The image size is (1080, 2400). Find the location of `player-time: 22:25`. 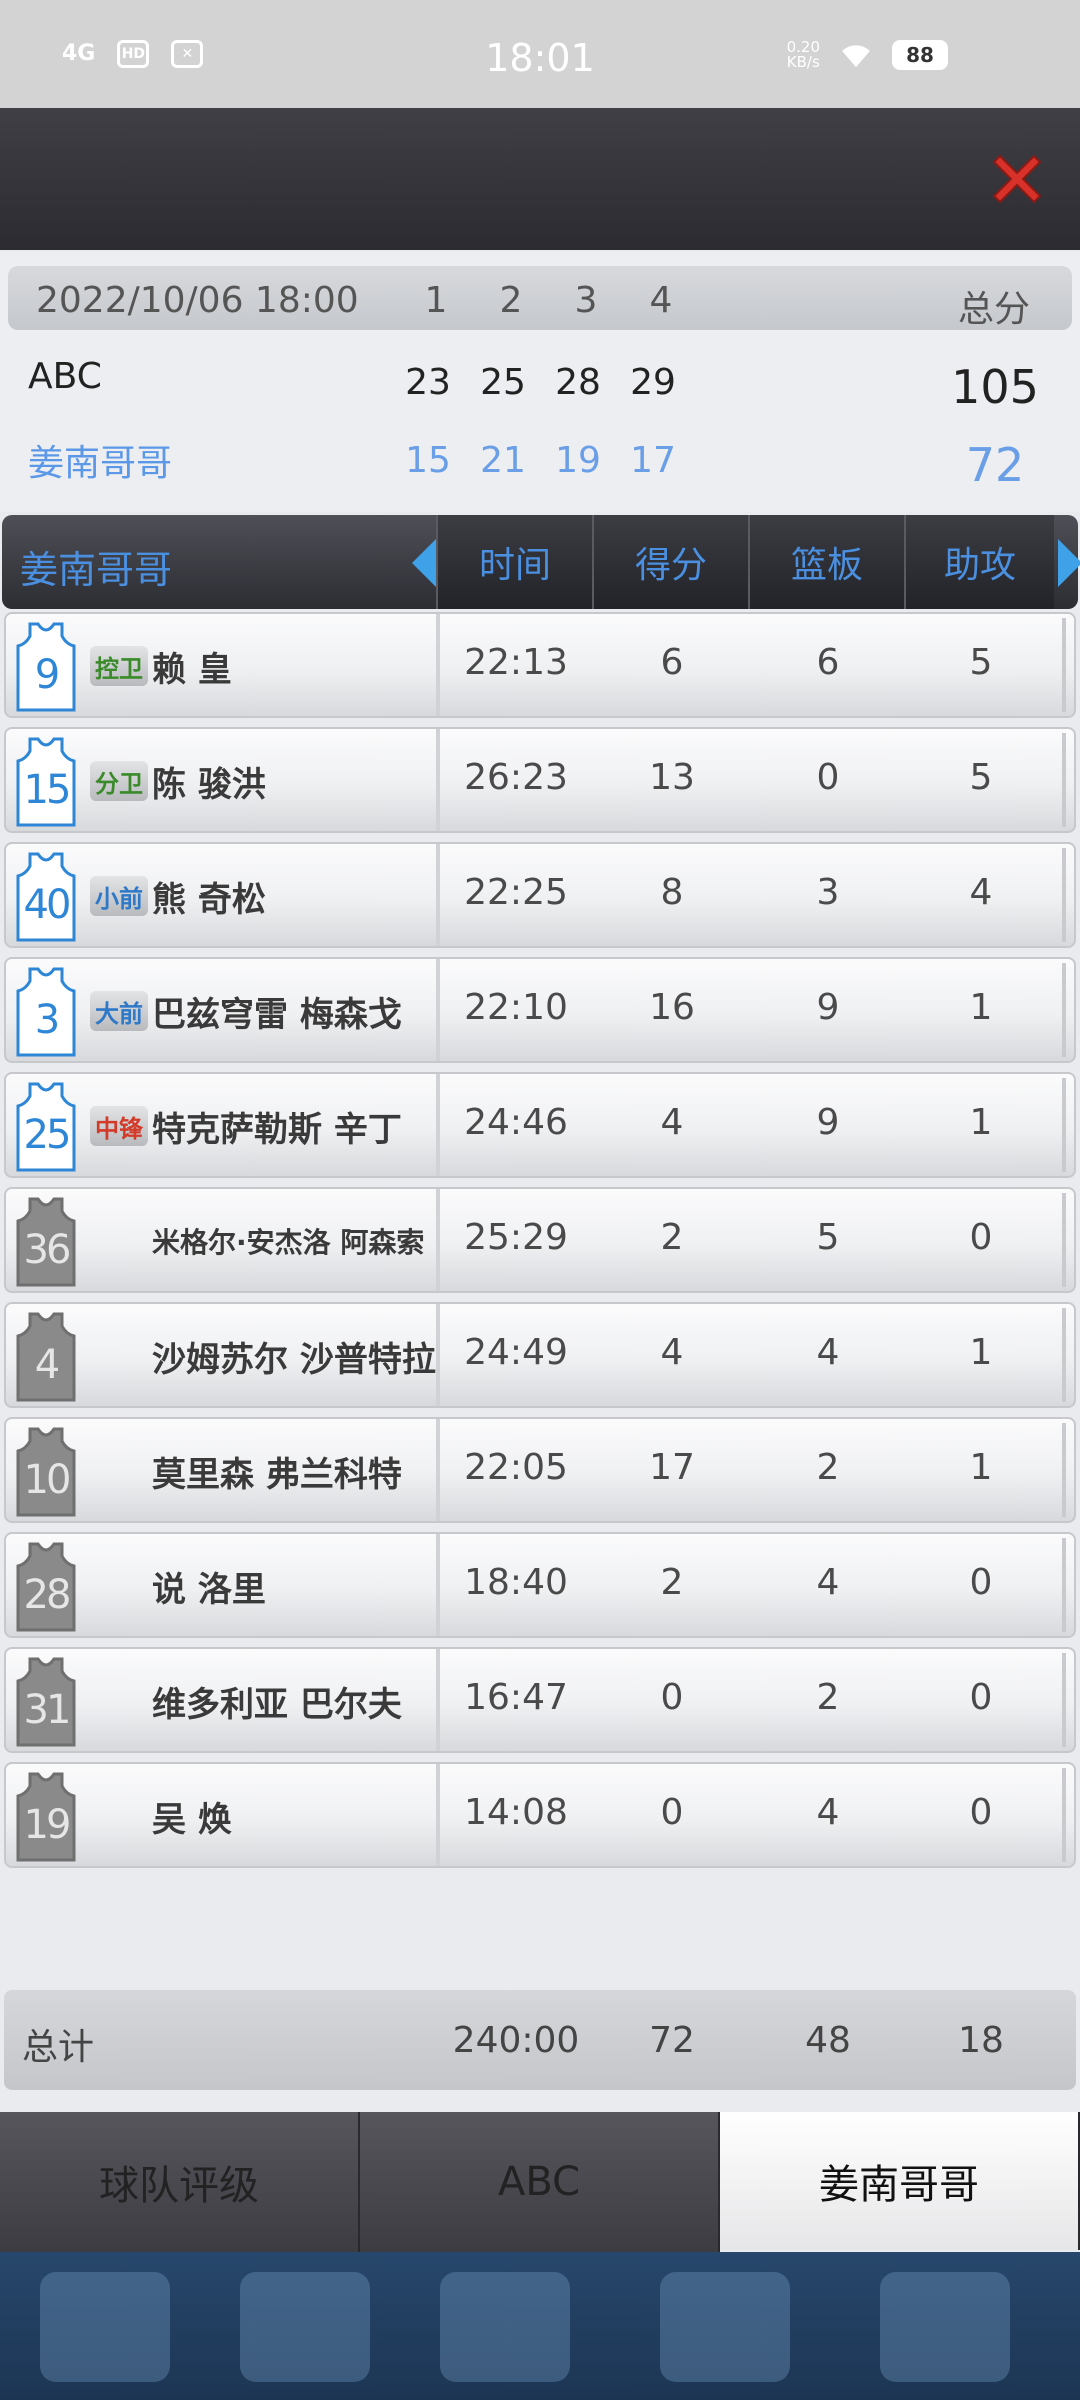

player-time: 22:25 is located at coordinates (516, 892).